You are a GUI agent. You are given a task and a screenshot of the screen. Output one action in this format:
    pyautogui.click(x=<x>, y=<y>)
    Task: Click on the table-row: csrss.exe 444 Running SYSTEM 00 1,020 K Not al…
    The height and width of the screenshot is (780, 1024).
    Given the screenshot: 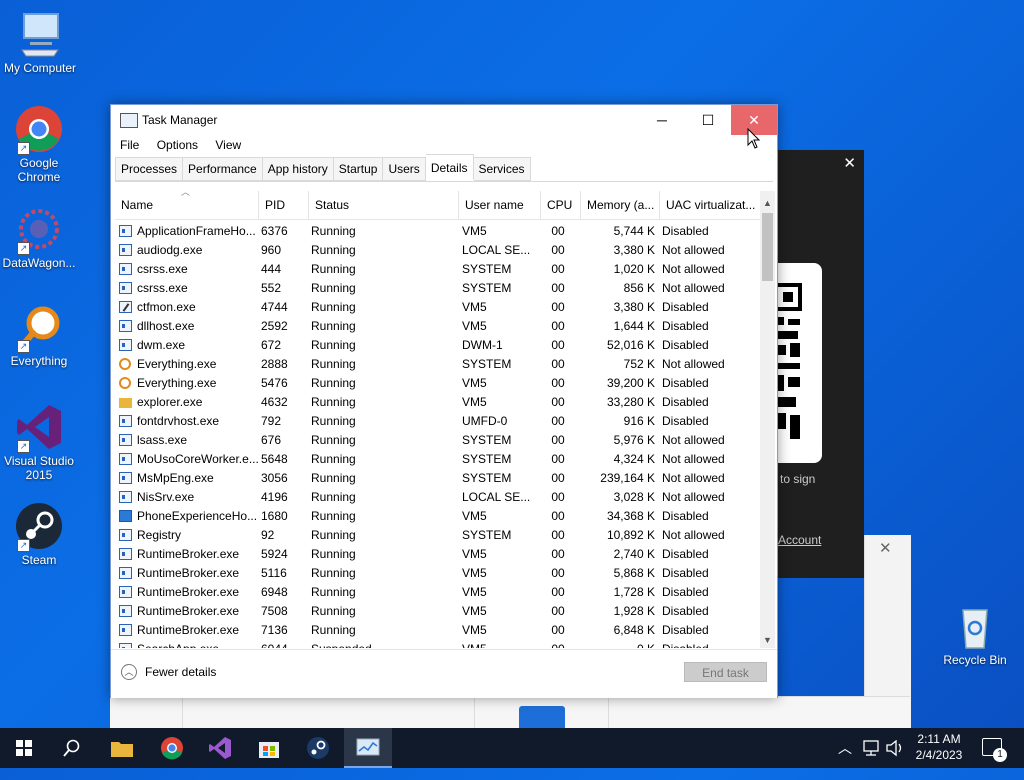 What is the action you would take?
    pyautogui.click(x=437, y=269)
    